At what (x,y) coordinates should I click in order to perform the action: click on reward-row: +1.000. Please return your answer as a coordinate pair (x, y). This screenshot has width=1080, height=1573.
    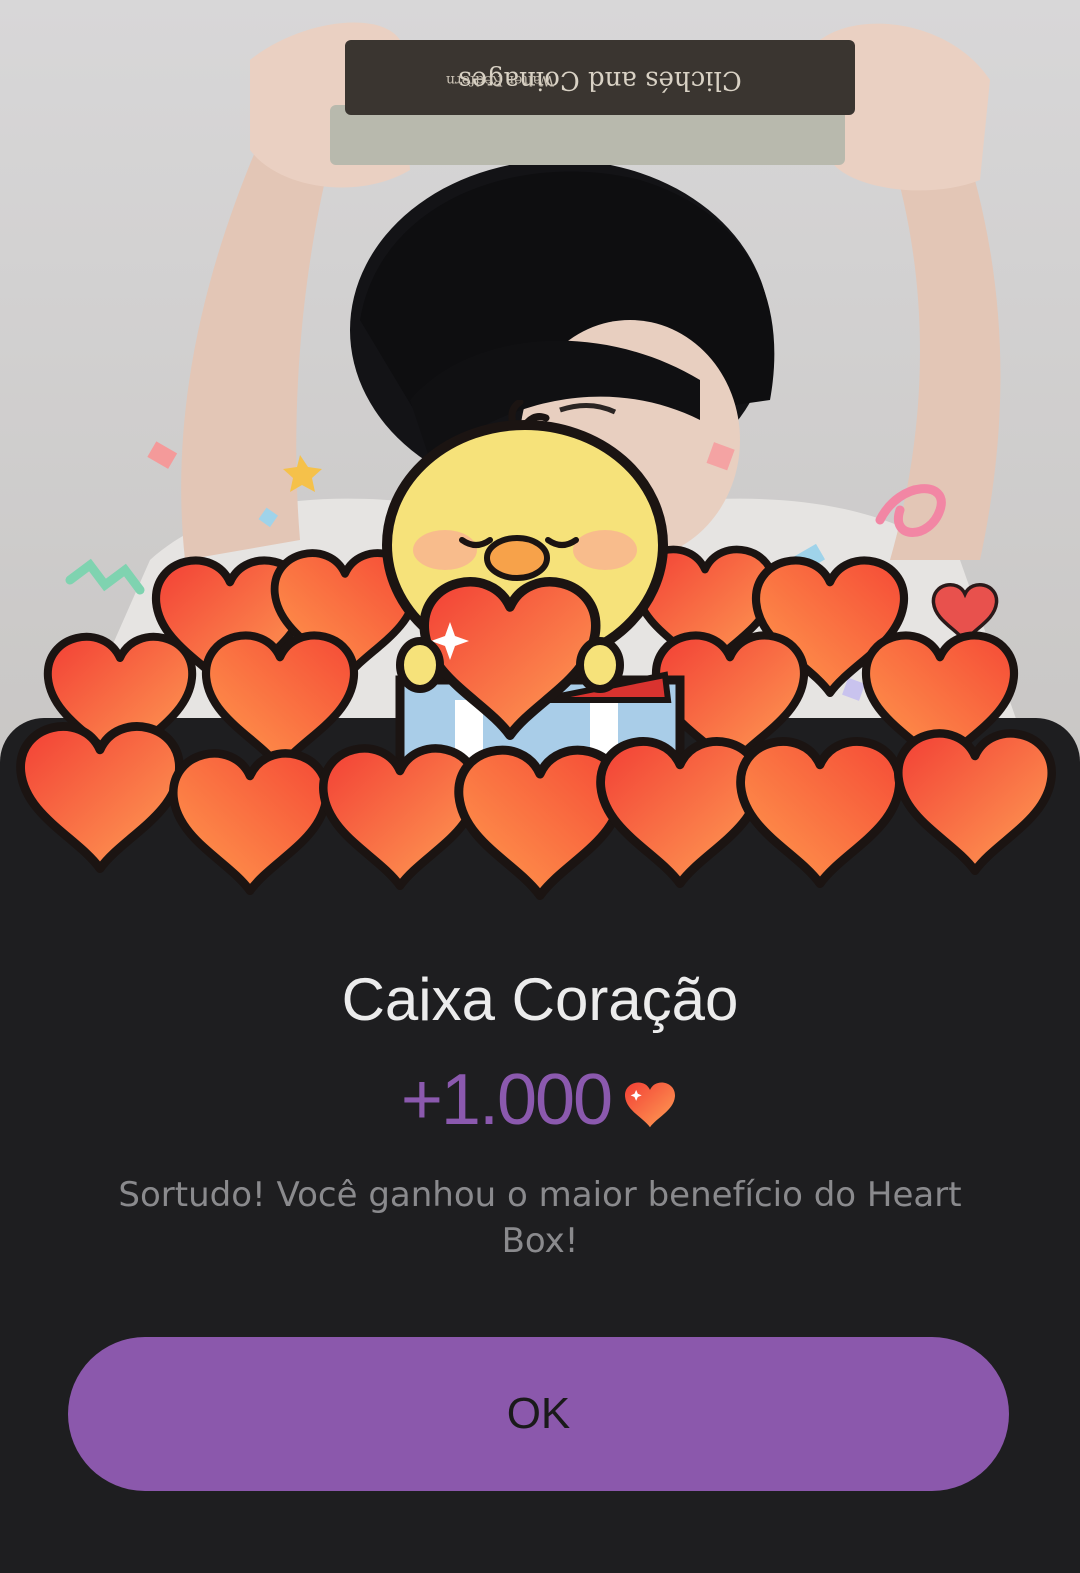
    Looking at the image, I should click on (540, 1100).